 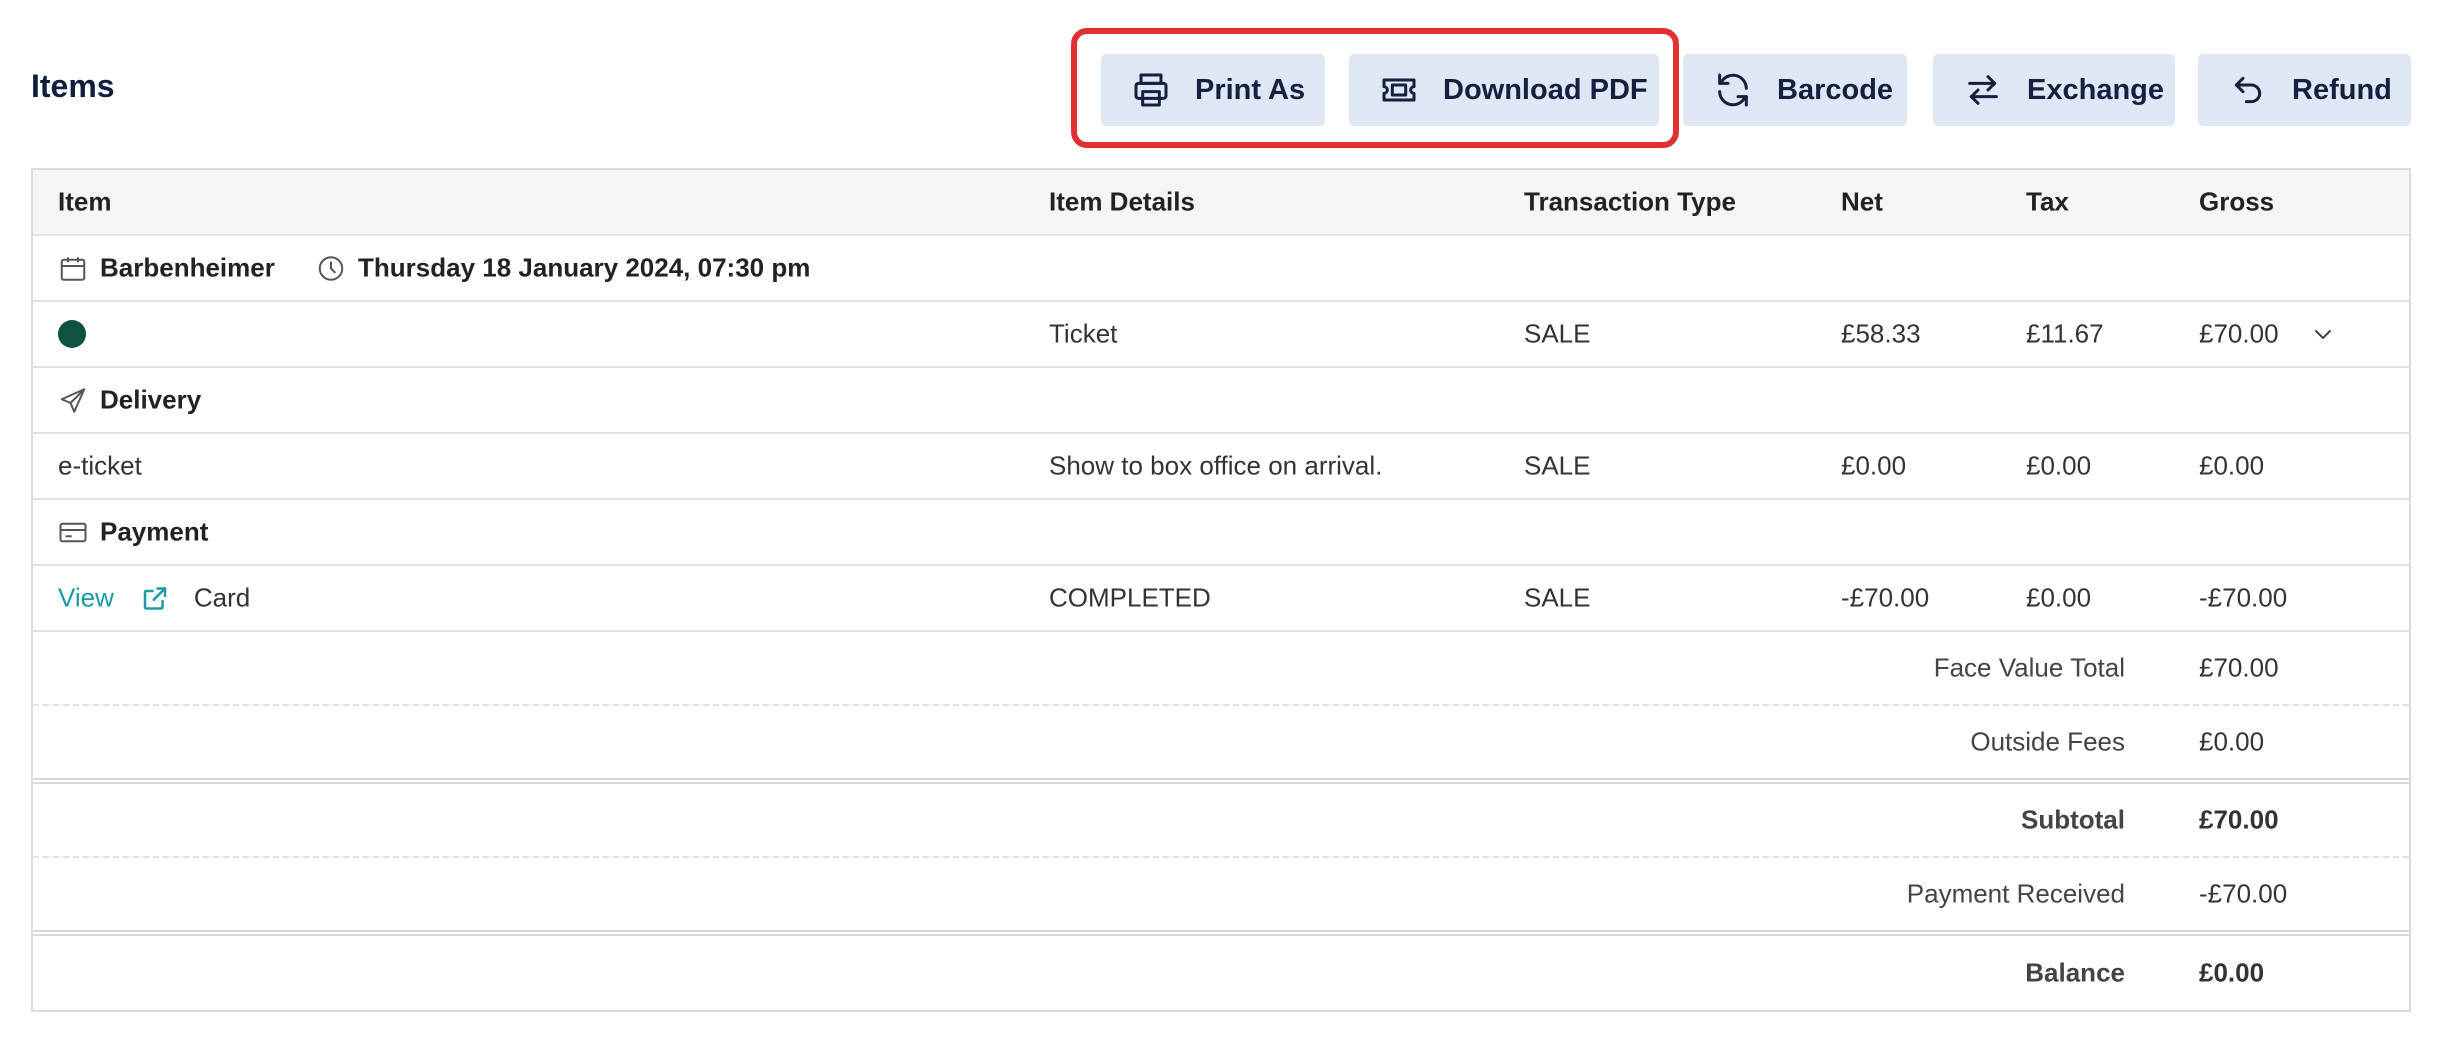 I want to click on chevron-down-icon, so click(x=2323, y=334).